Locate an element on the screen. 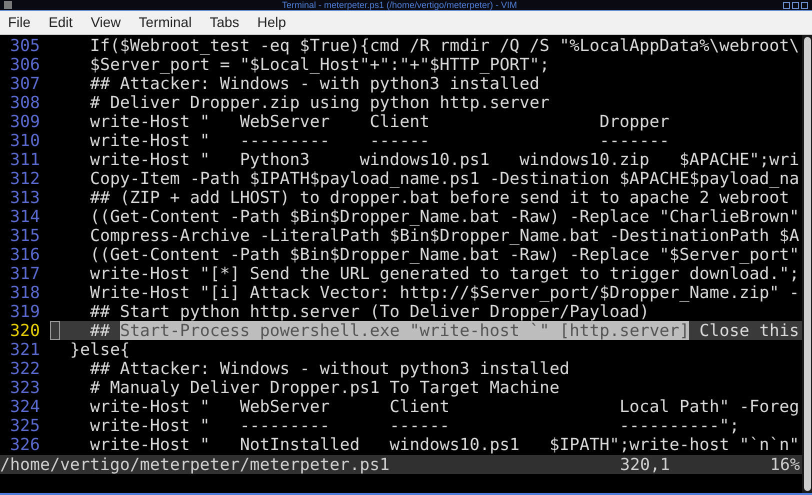 This screenshot has width=812, height=495. code-text: # Manualy Deliver Dropper.ps1 To Target Machine is located at coordinates (324, 387).